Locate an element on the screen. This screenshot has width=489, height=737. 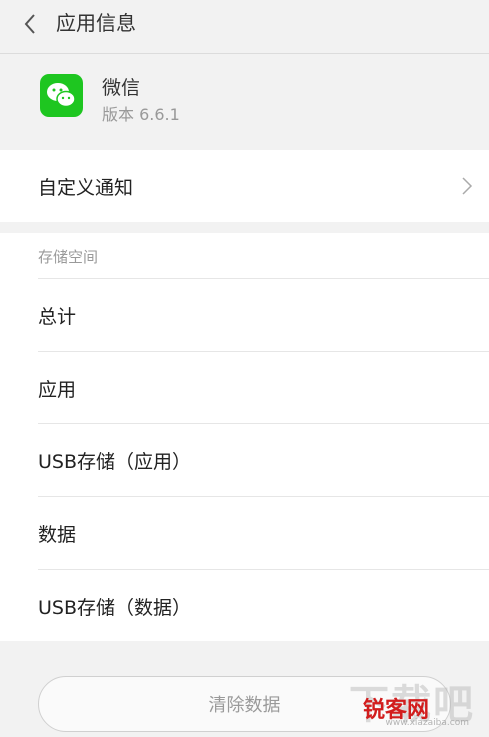
app-version: 版本 6.6.1 is located at coordinates (141, 114).